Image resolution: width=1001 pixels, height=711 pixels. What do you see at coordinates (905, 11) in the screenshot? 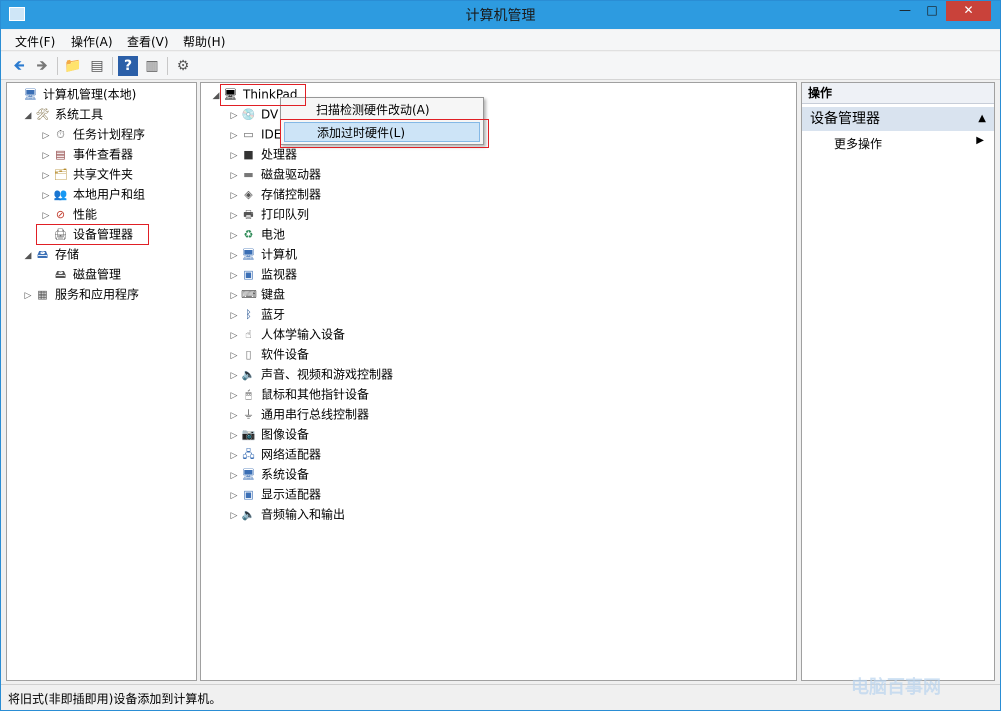
I see `minimize-button: —` at bounding box center [905, 11].